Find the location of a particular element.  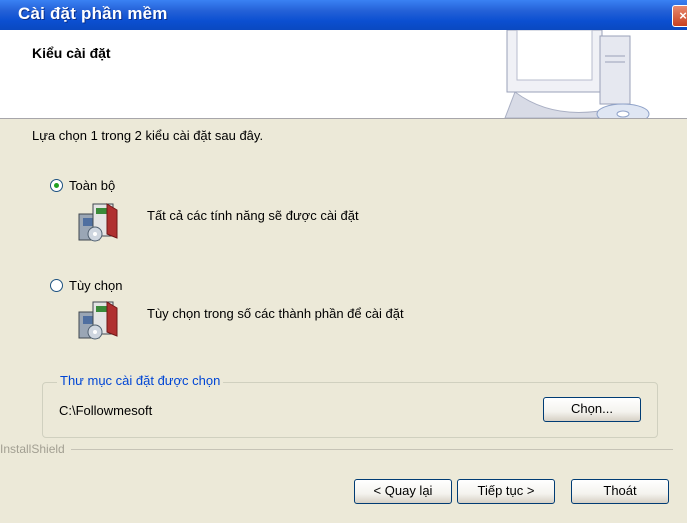

radio-option-full: Toàn bộ is located at coordinates (82, 185).